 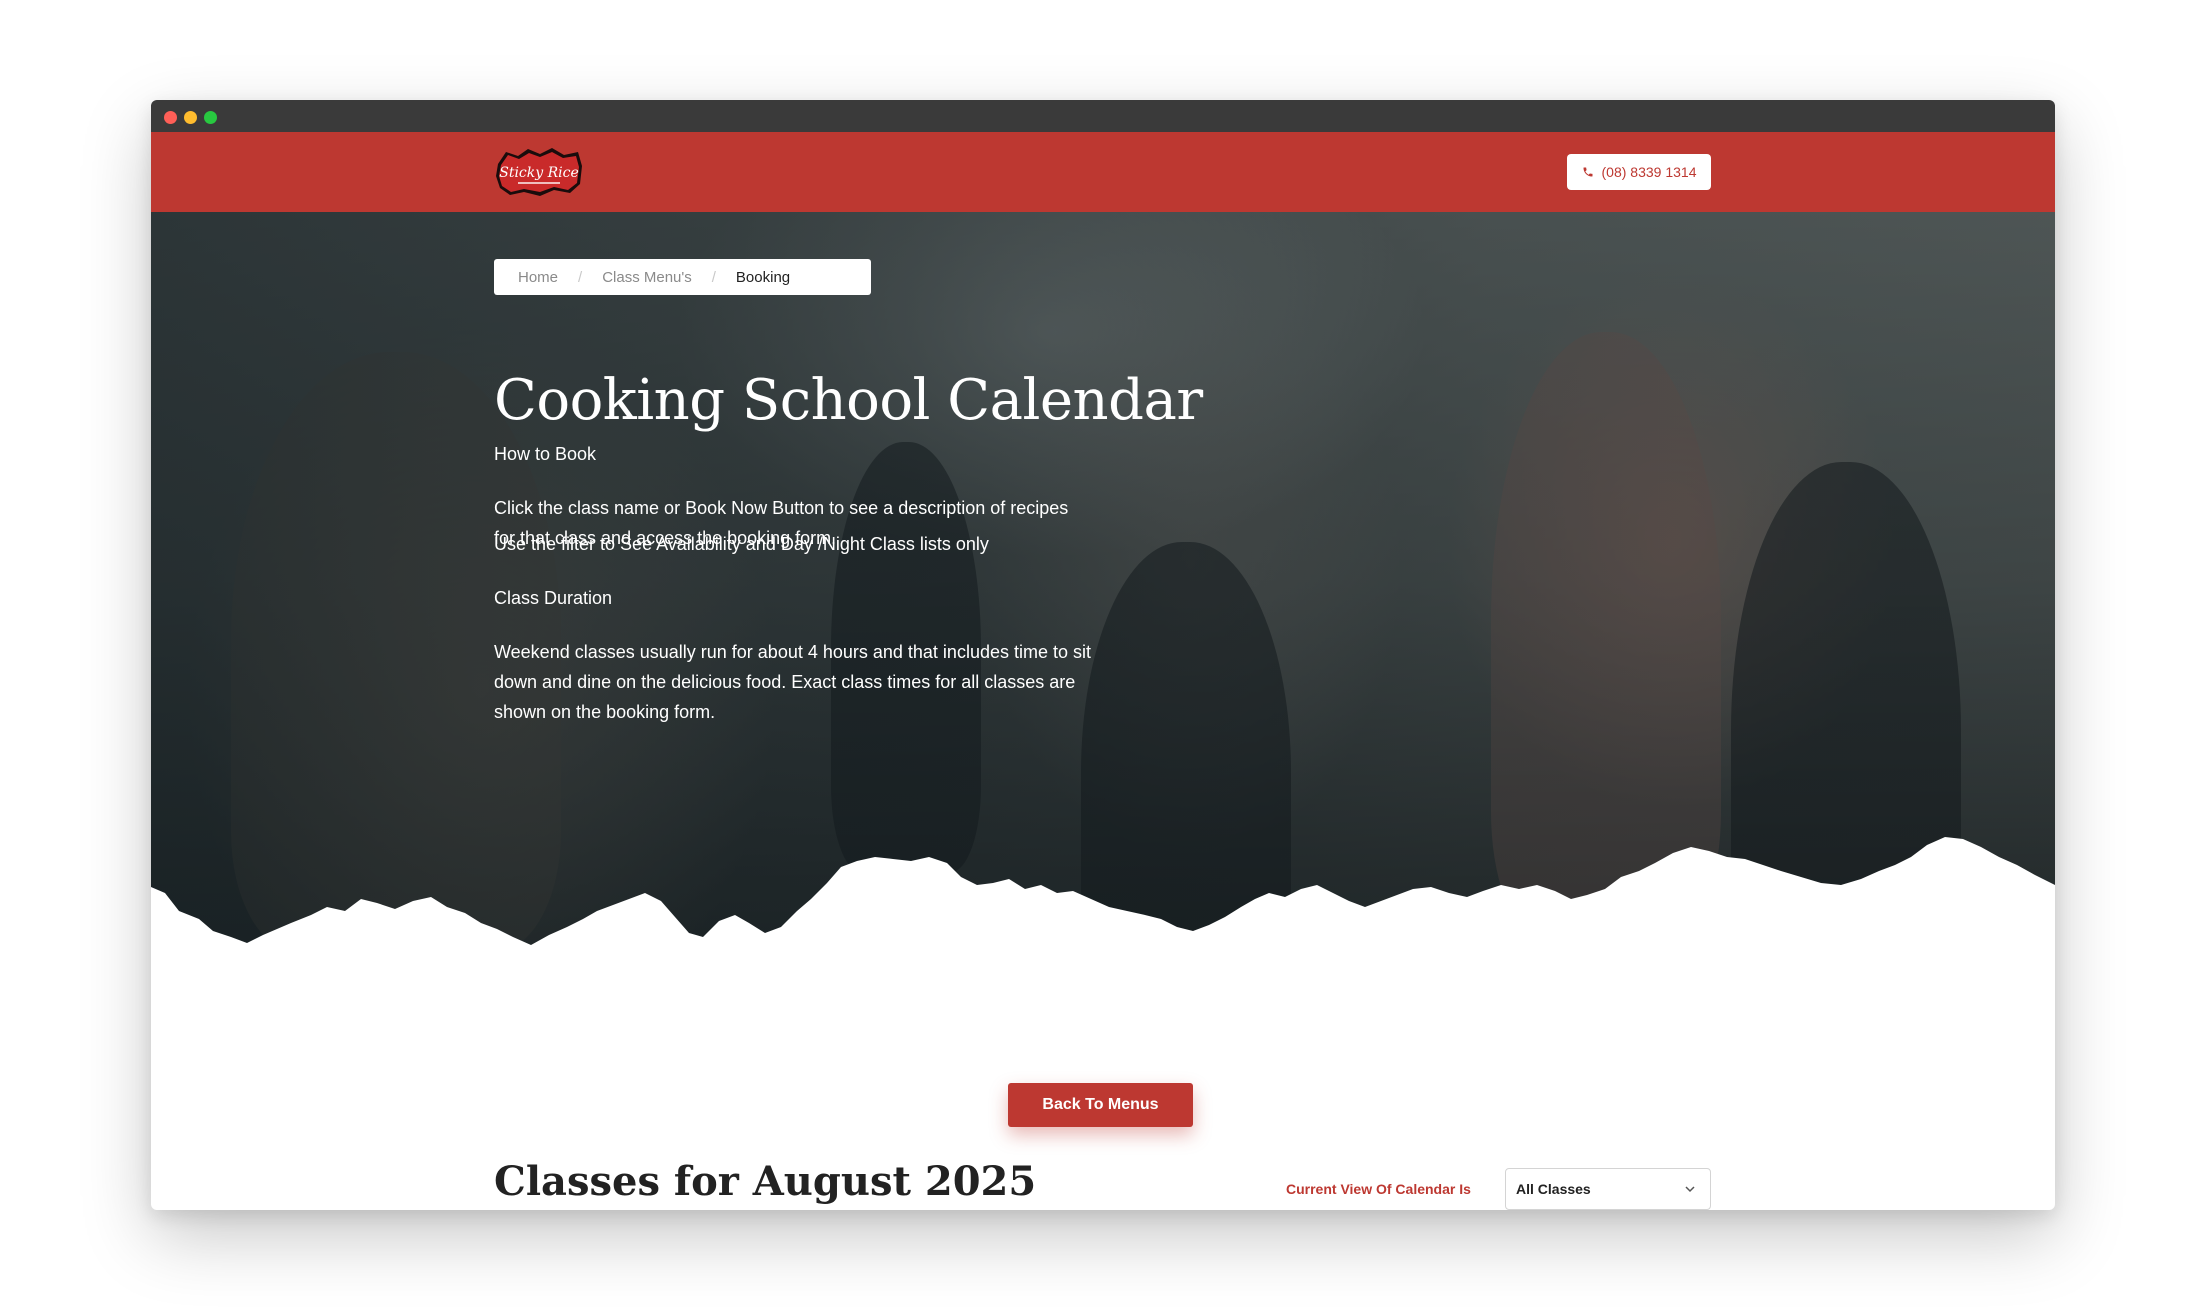 I want to click on chevron-down-icon, so click(x=1690, y=1189).